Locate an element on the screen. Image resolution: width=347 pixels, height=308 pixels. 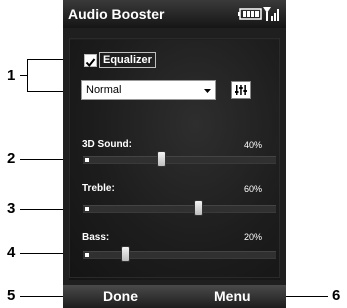
slider-bass-knob is located at coordinates (125, 254).